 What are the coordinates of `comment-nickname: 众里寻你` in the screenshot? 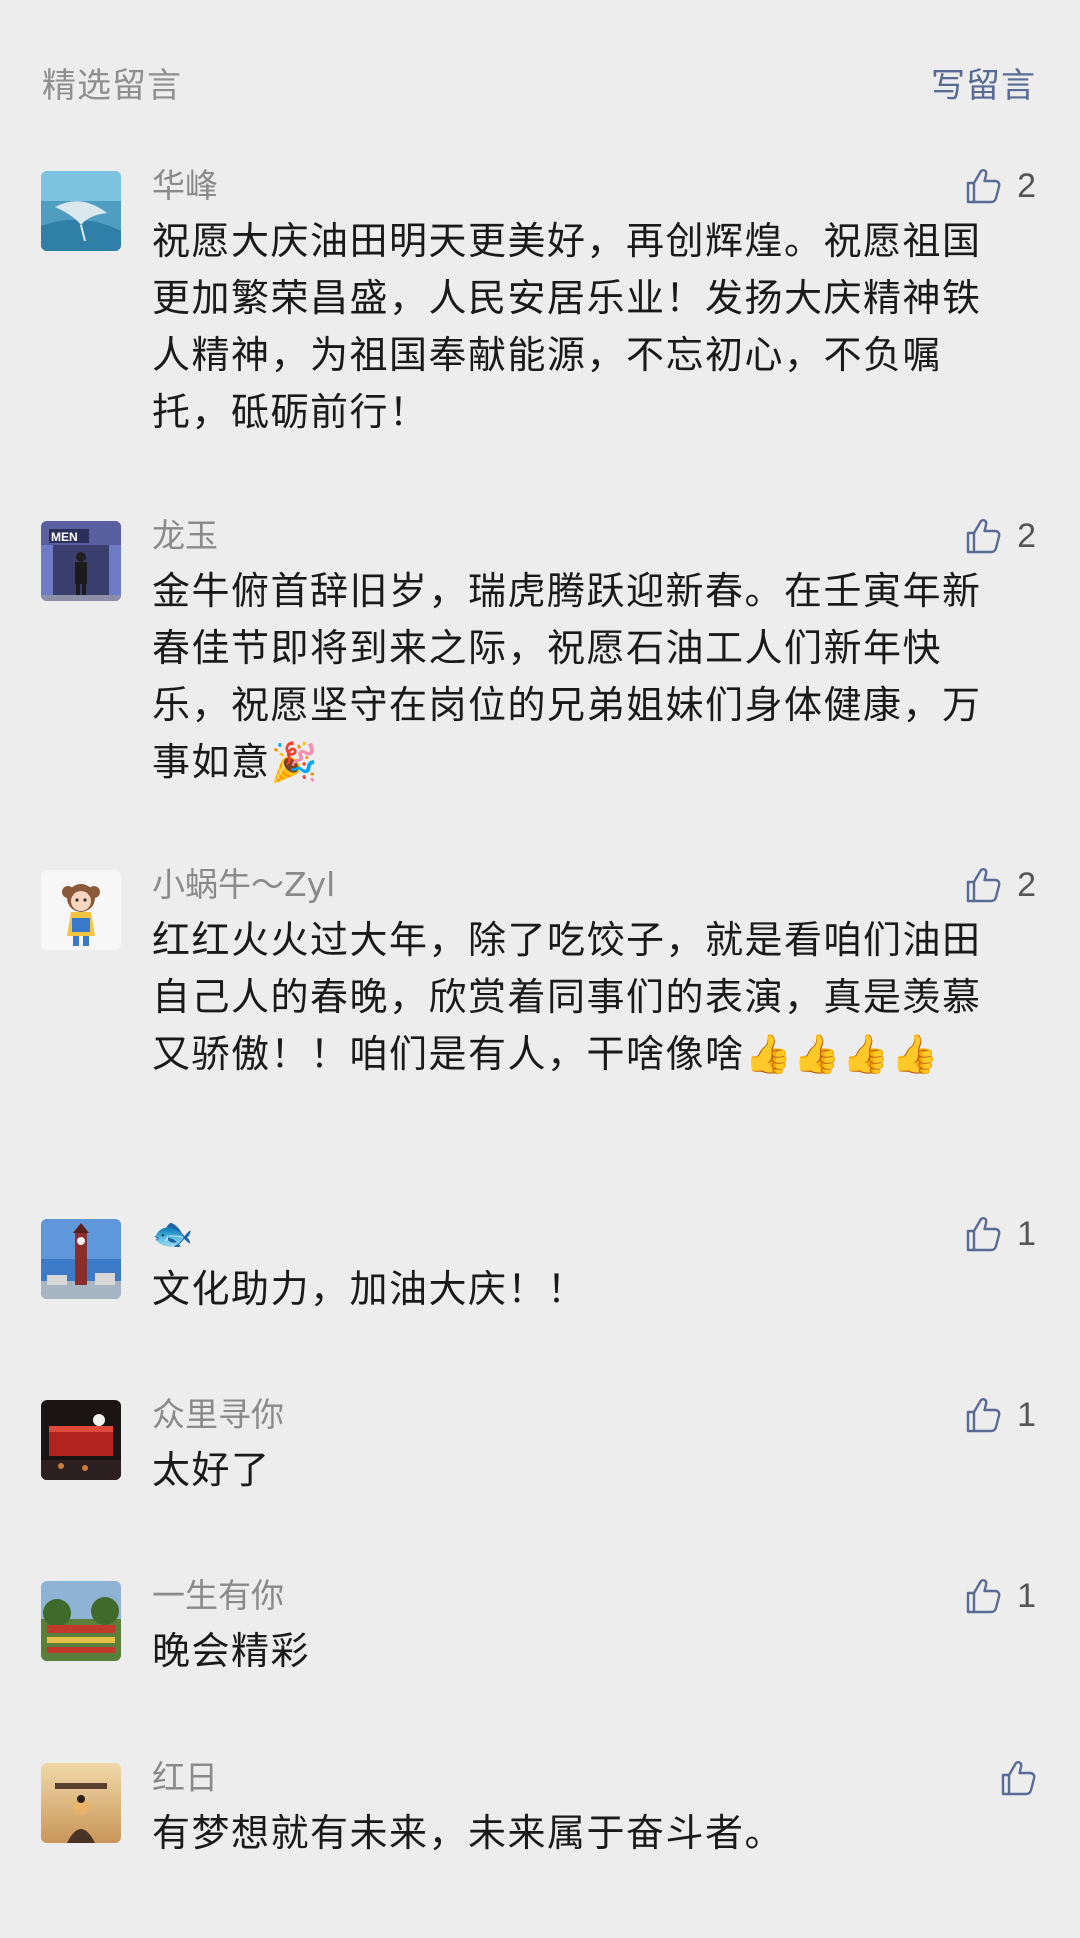 It's located at (218, 1415).